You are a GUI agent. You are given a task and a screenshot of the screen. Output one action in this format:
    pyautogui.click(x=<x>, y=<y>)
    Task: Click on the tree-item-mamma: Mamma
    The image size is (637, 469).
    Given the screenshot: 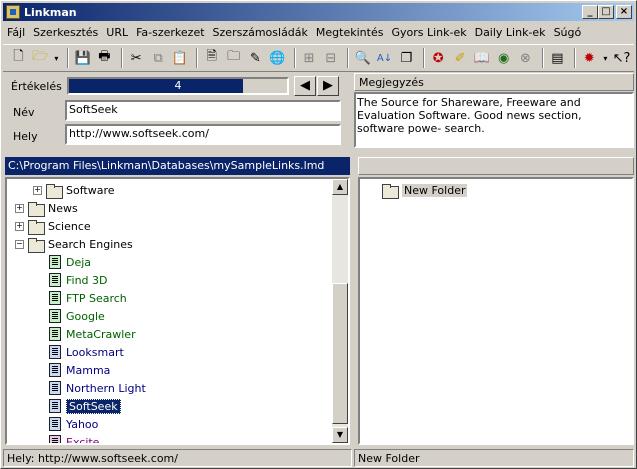 What is the action you would take?
    pyautogui.click(x=79, y=370)
    